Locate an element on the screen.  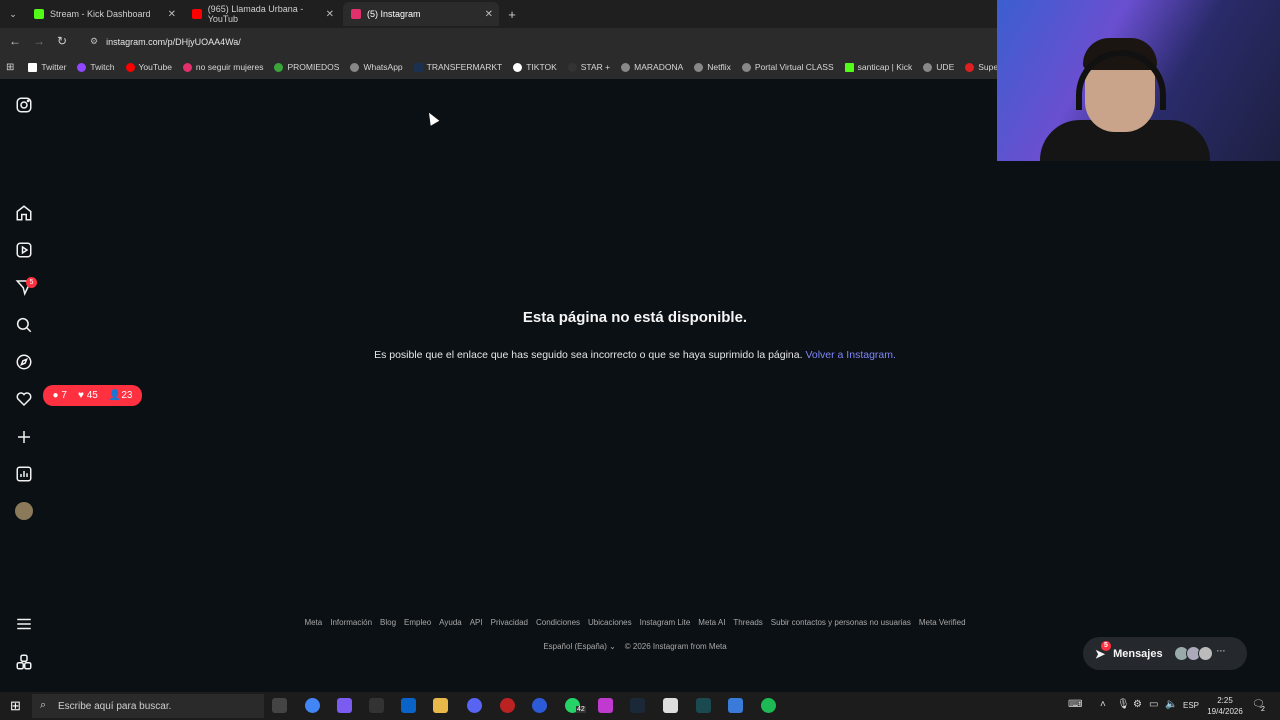
keyboard-icon: ⌨ is located at coordinates (1075, 704).